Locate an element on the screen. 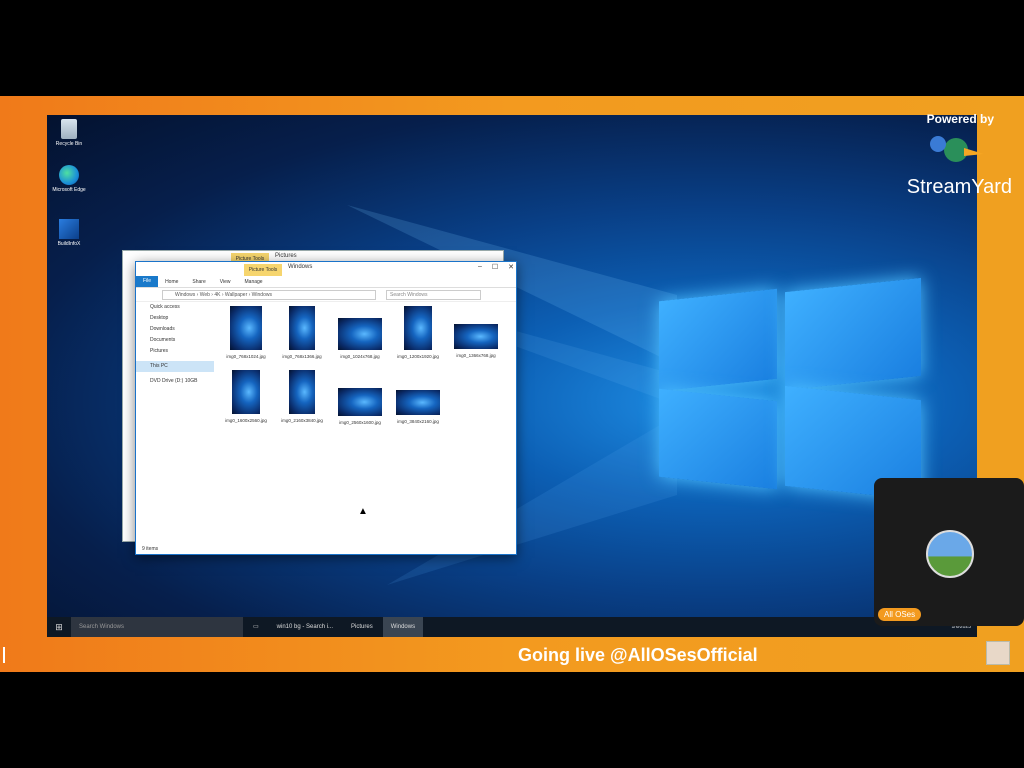 The width and height of the screenshot is (1024, 768). nav-item-documents: Documents is located at coordinates (175, 340).